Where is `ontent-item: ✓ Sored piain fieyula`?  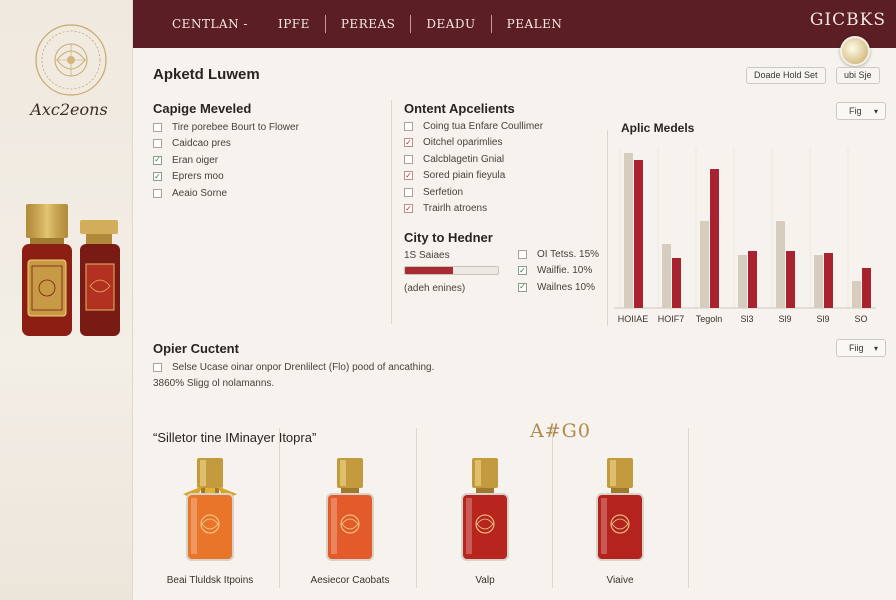 ontent-item: ✓ Sored piain fieyula is located at coordinates (473, 176).